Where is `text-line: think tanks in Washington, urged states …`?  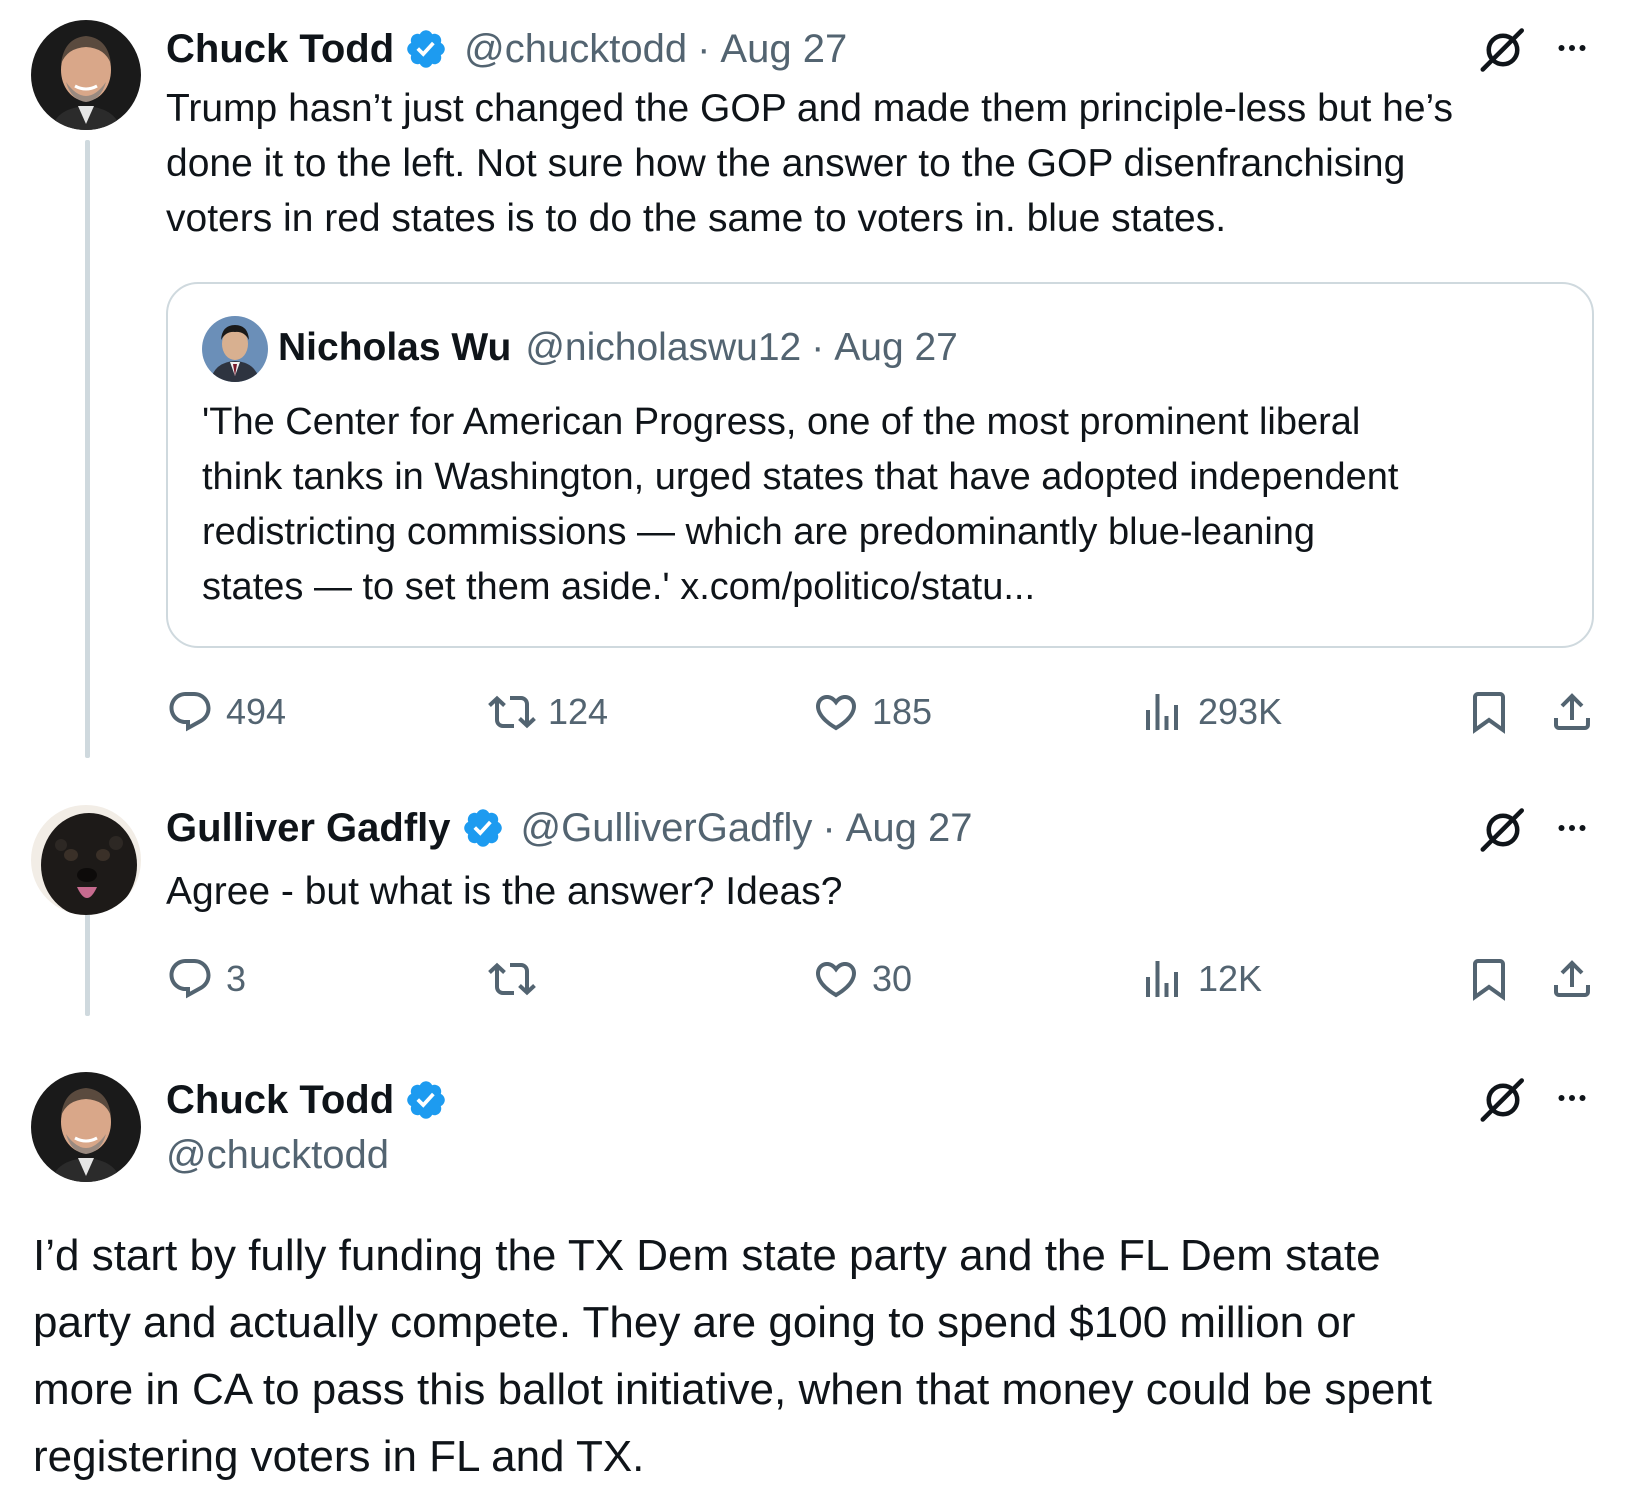
text-line: think tanks in Washington, urged states … is located at coordinates (800, 477).